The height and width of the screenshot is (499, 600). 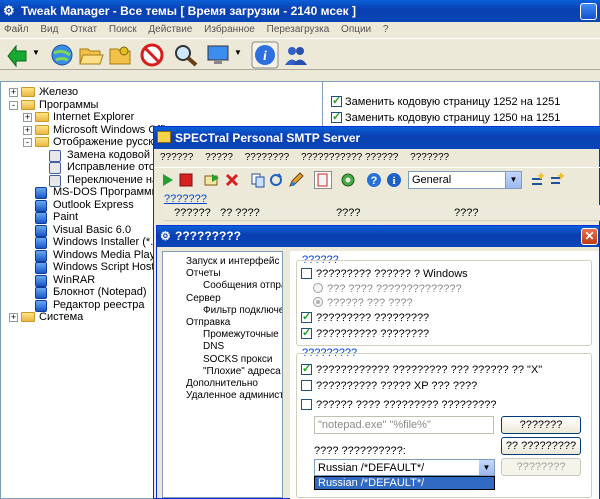 I want to click on smtp-menu-1: ??????, so click(x=176, y=157).